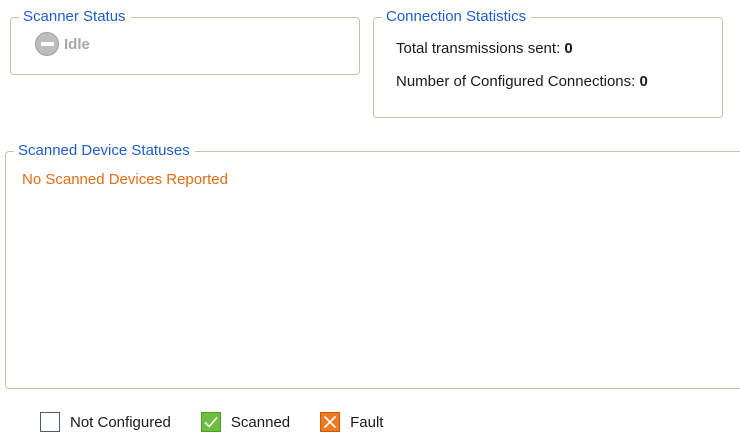 This screenshot has width=740, height=433. Describe the element at coordinates (47, 44) in the screenshot. I see `minus-circle-icon` at that location.